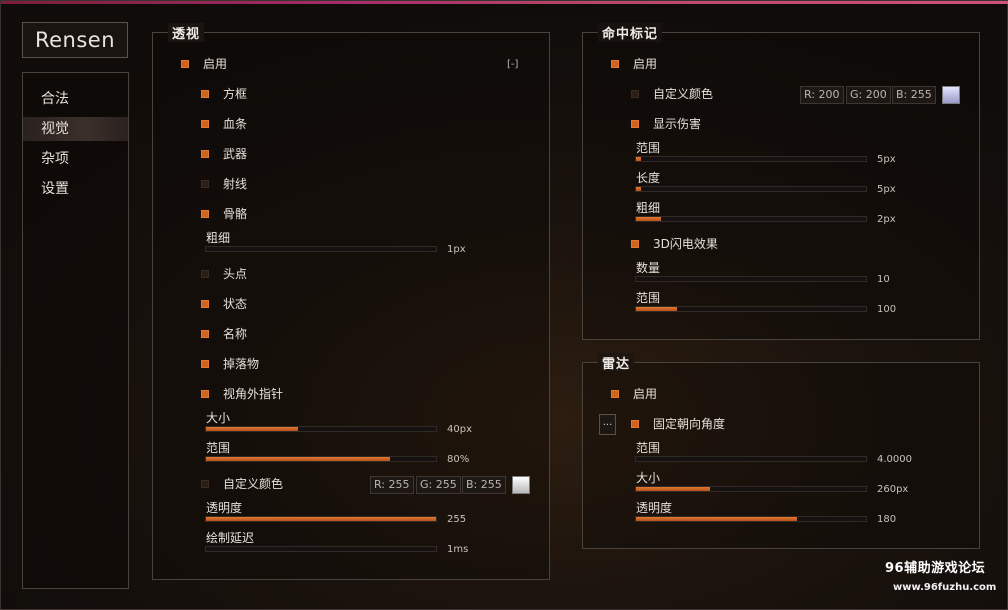  Describe the element at coordinates (75, 330) in the screenshot. I see `sidebar: 合法 视觉 杂项 设置` at that location.